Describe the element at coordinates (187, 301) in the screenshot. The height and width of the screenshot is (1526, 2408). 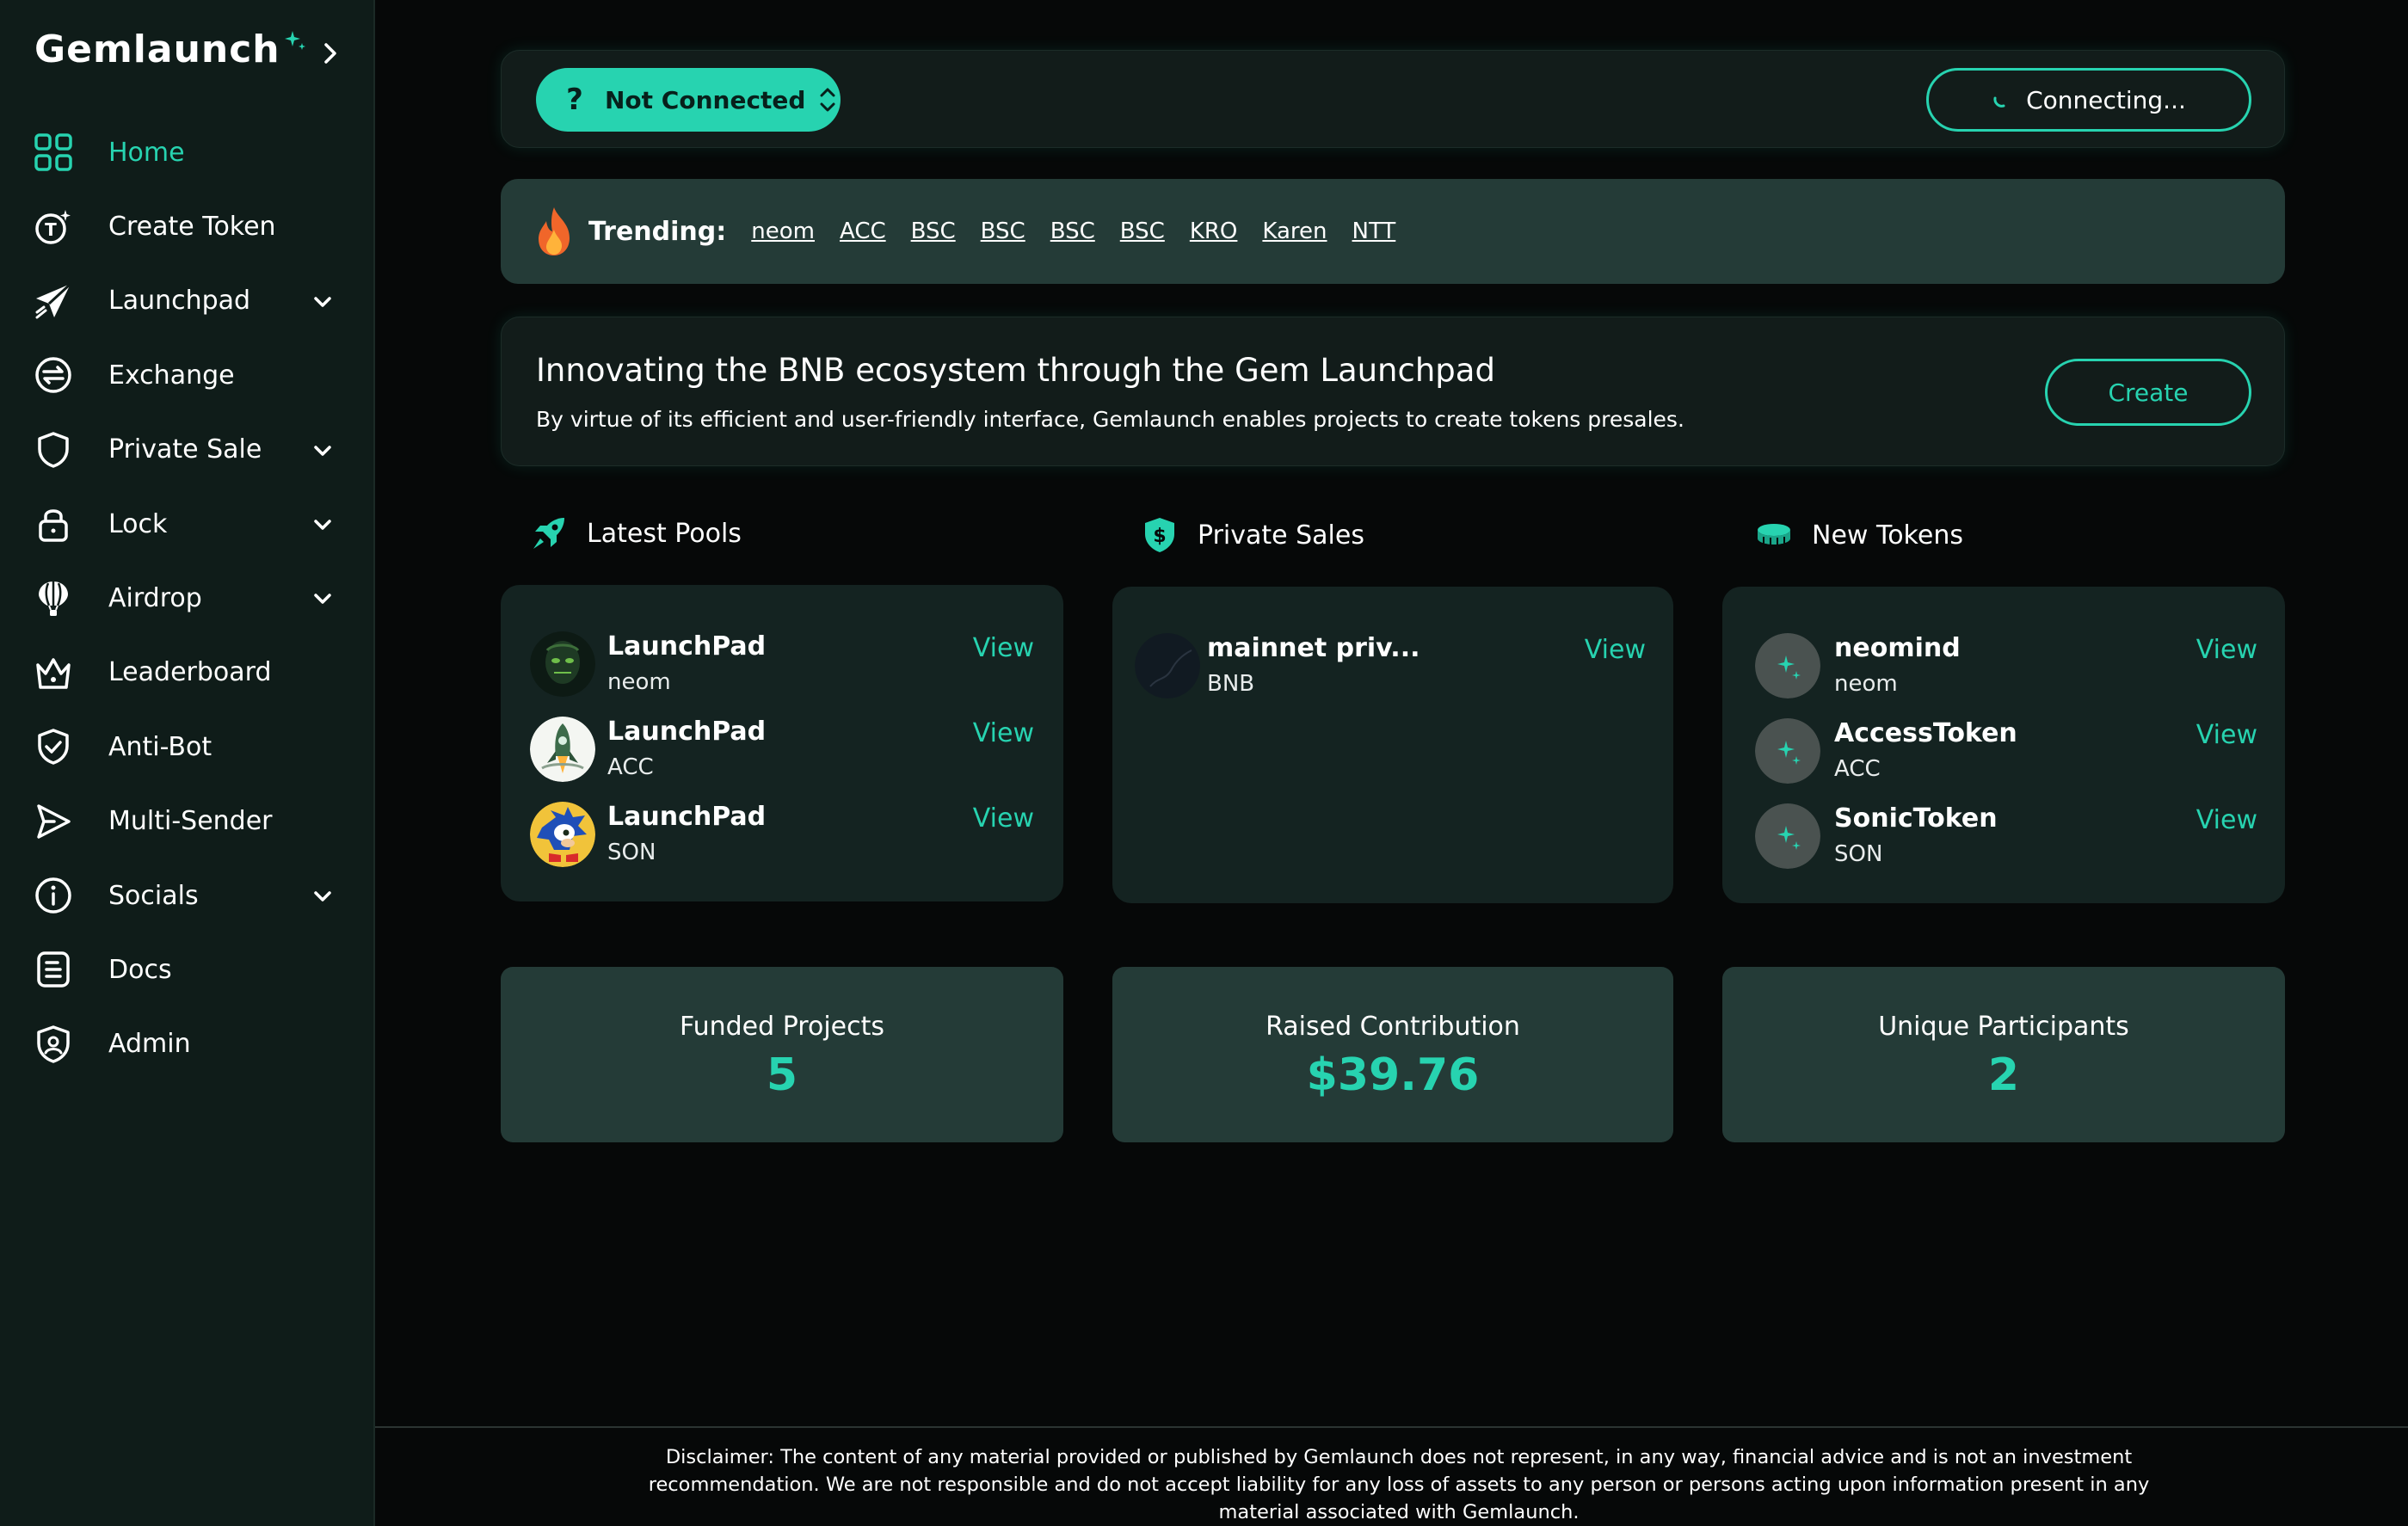
I see `sidebar-item-launchpad: Launchpad` at that location.